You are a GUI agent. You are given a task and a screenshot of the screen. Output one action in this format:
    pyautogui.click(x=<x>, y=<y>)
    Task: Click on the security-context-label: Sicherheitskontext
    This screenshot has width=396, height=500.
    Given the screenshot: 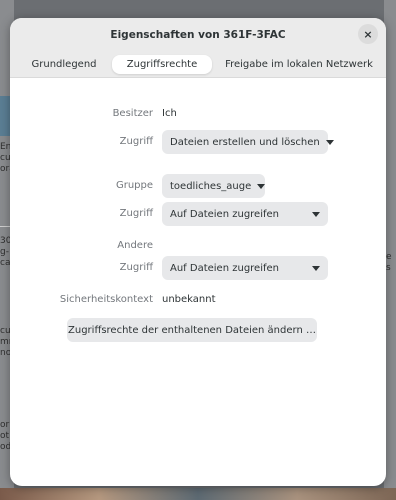 What is the action you would take?
    pyautogui.click(x=106, y=299)
    